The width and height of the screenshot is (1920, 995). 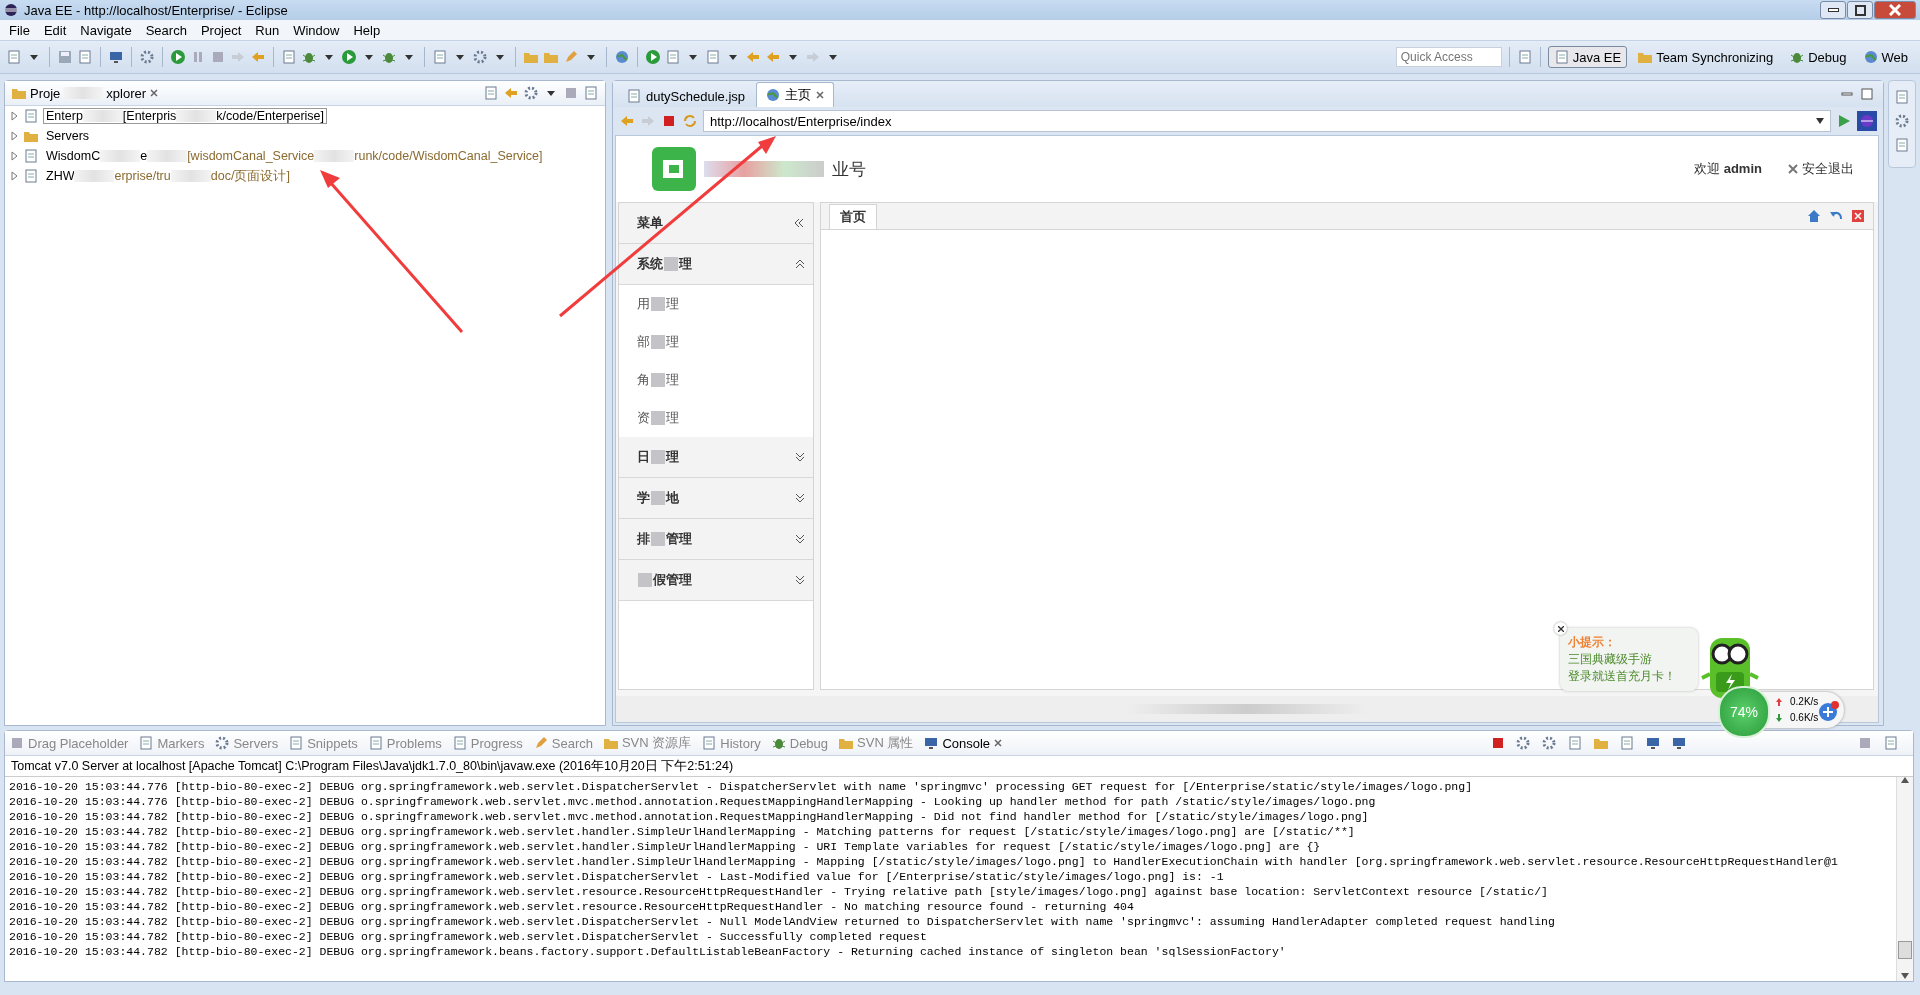 What do you see at coordinates (795, 94) in the screenshot?
I see `editor-tab: 主页` at bounding box center [795, 94].